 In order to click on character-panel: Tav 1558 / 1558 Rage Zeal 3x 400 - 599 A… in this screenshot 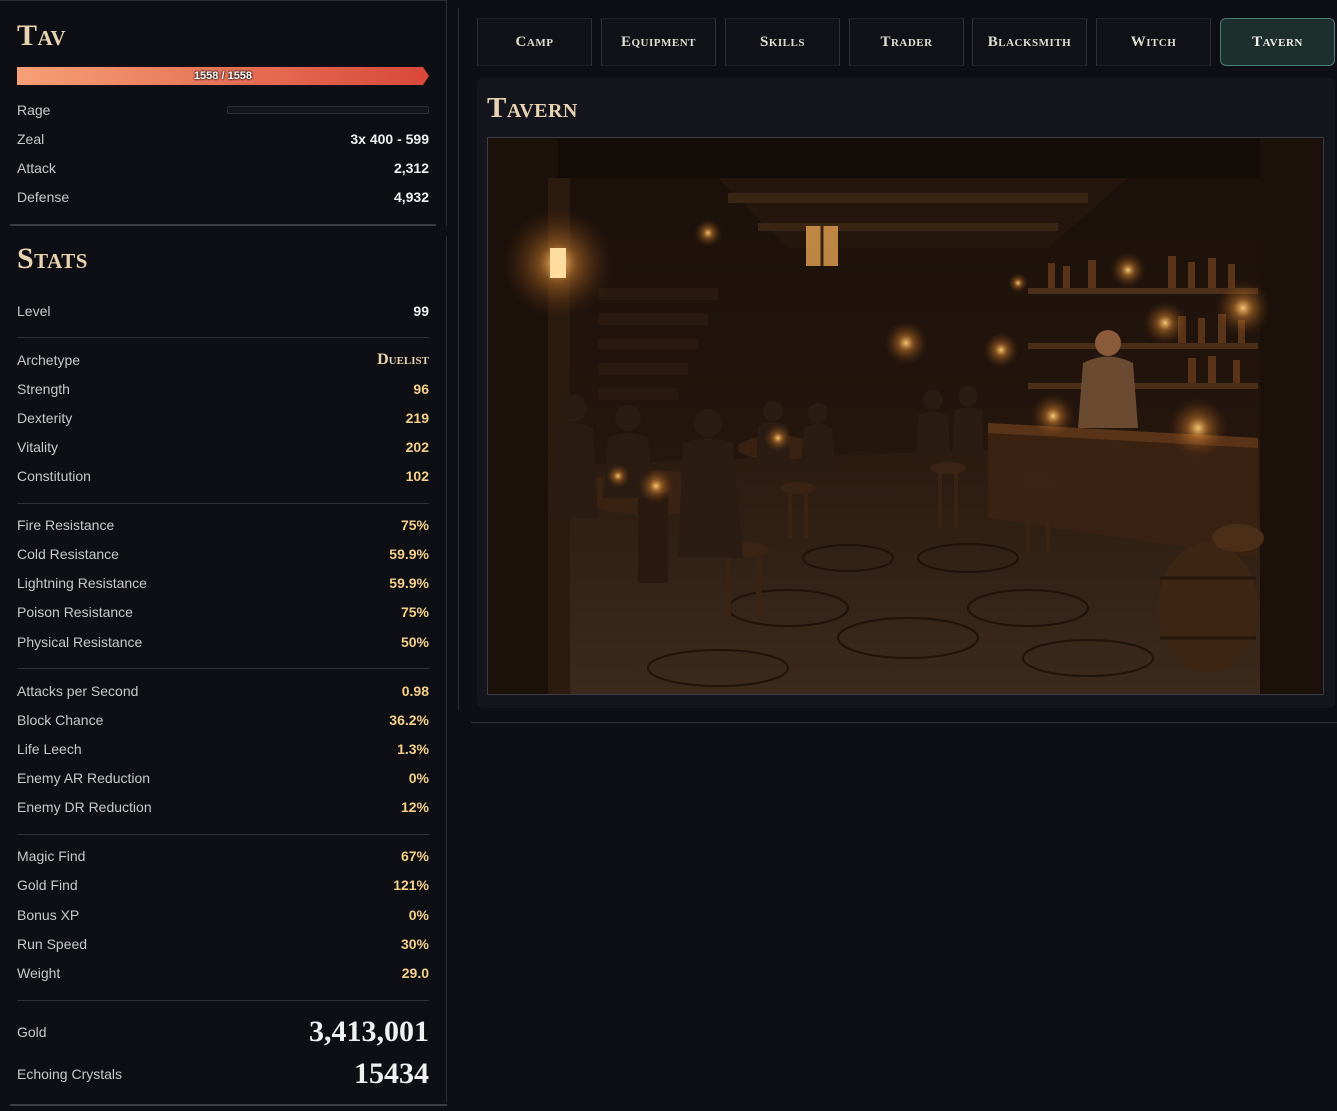, I will do `click(223, 113)`.